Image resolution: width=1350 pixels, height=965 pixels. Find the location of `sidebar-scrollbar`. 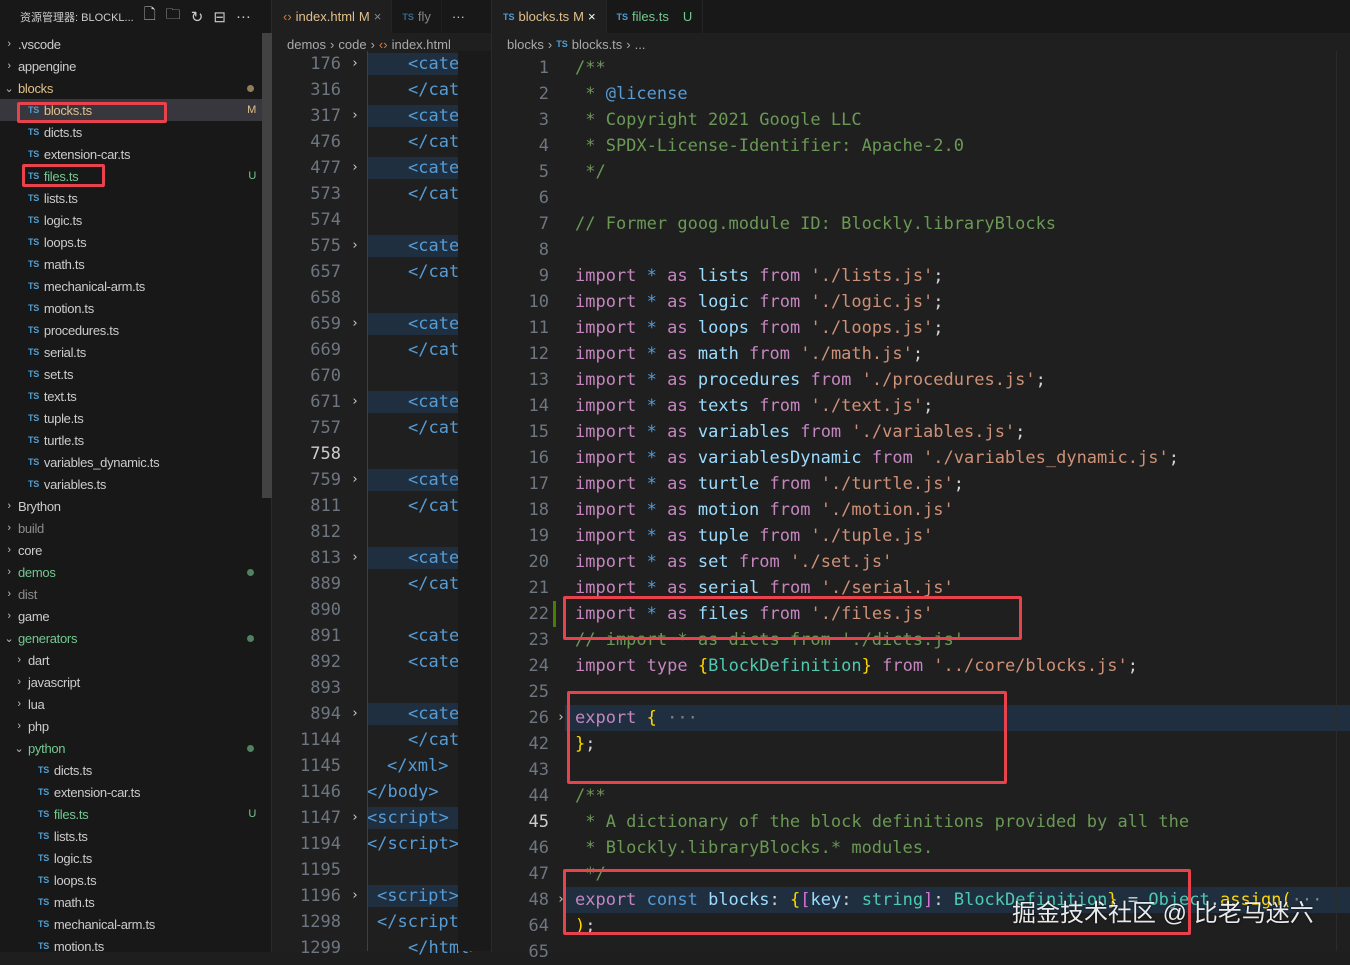

sidebar-scrollbar is located at coordinates (267, 265).